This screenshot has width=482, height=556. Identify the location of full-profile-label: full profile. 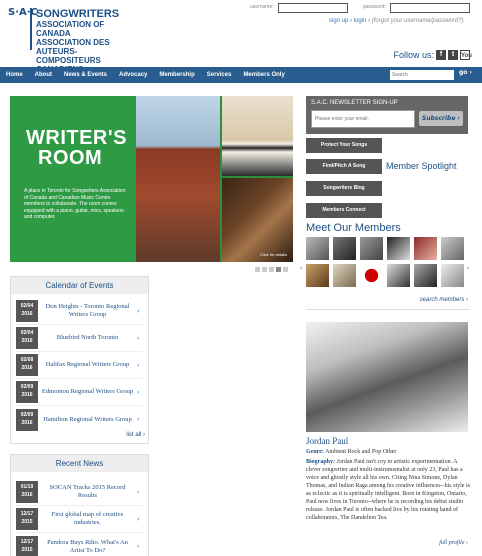
(452, 543).